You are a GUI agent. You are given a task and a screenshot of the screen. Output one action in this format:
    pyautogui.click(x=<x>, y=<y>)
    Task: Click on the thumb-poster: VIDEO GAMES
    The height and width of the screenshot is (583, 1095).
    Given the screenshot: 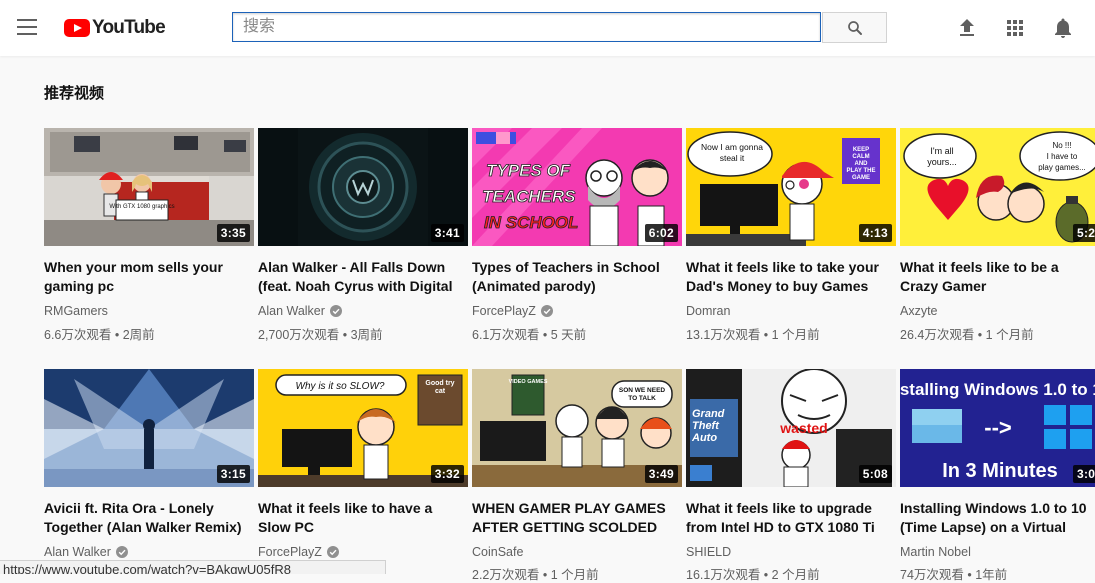 What is the action you would take?
    pyautogui.click(x=528, y=382)
    